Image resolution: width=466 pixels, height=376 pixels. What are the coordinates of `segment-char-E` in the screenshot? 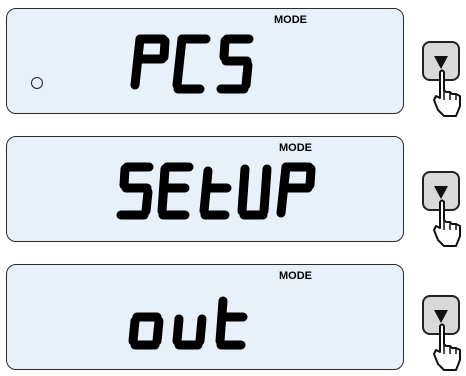 It's located at (175, 191).